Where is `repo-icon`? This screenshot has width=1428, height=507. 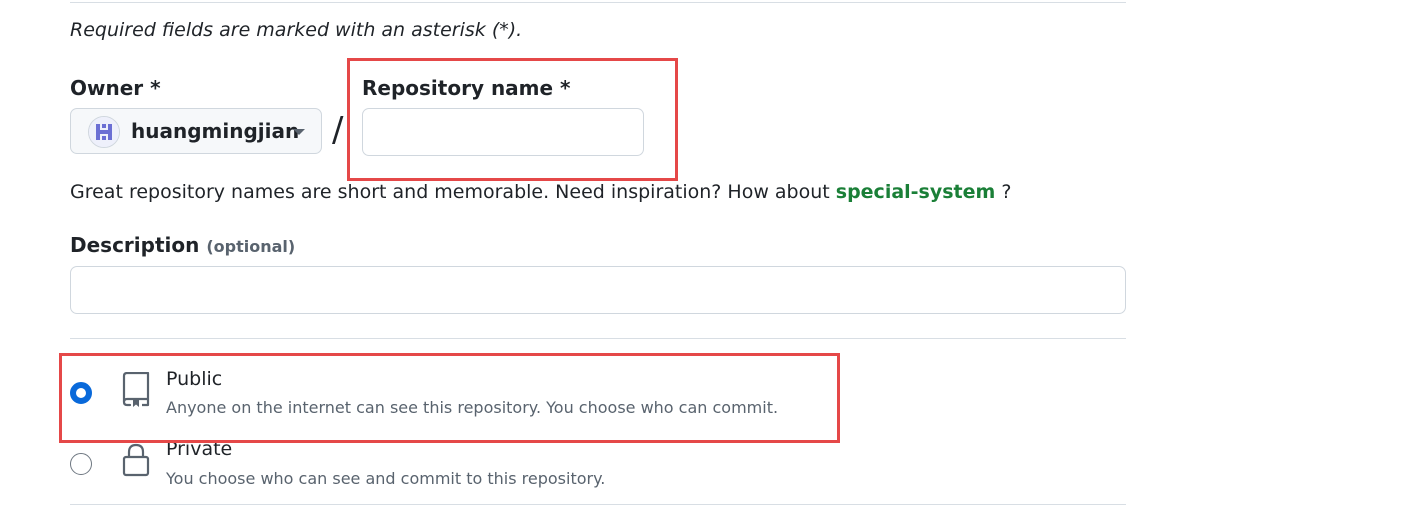
repo-icon is located at coordinates (136, 389).